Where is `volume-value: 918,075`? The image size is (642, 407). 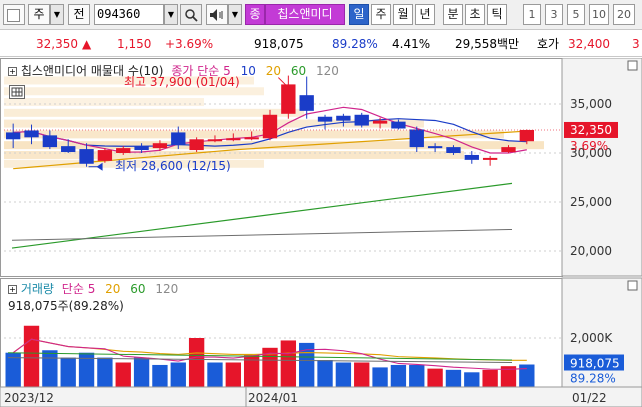
volume-value: 918,075 is located at coordinates (279, 44).